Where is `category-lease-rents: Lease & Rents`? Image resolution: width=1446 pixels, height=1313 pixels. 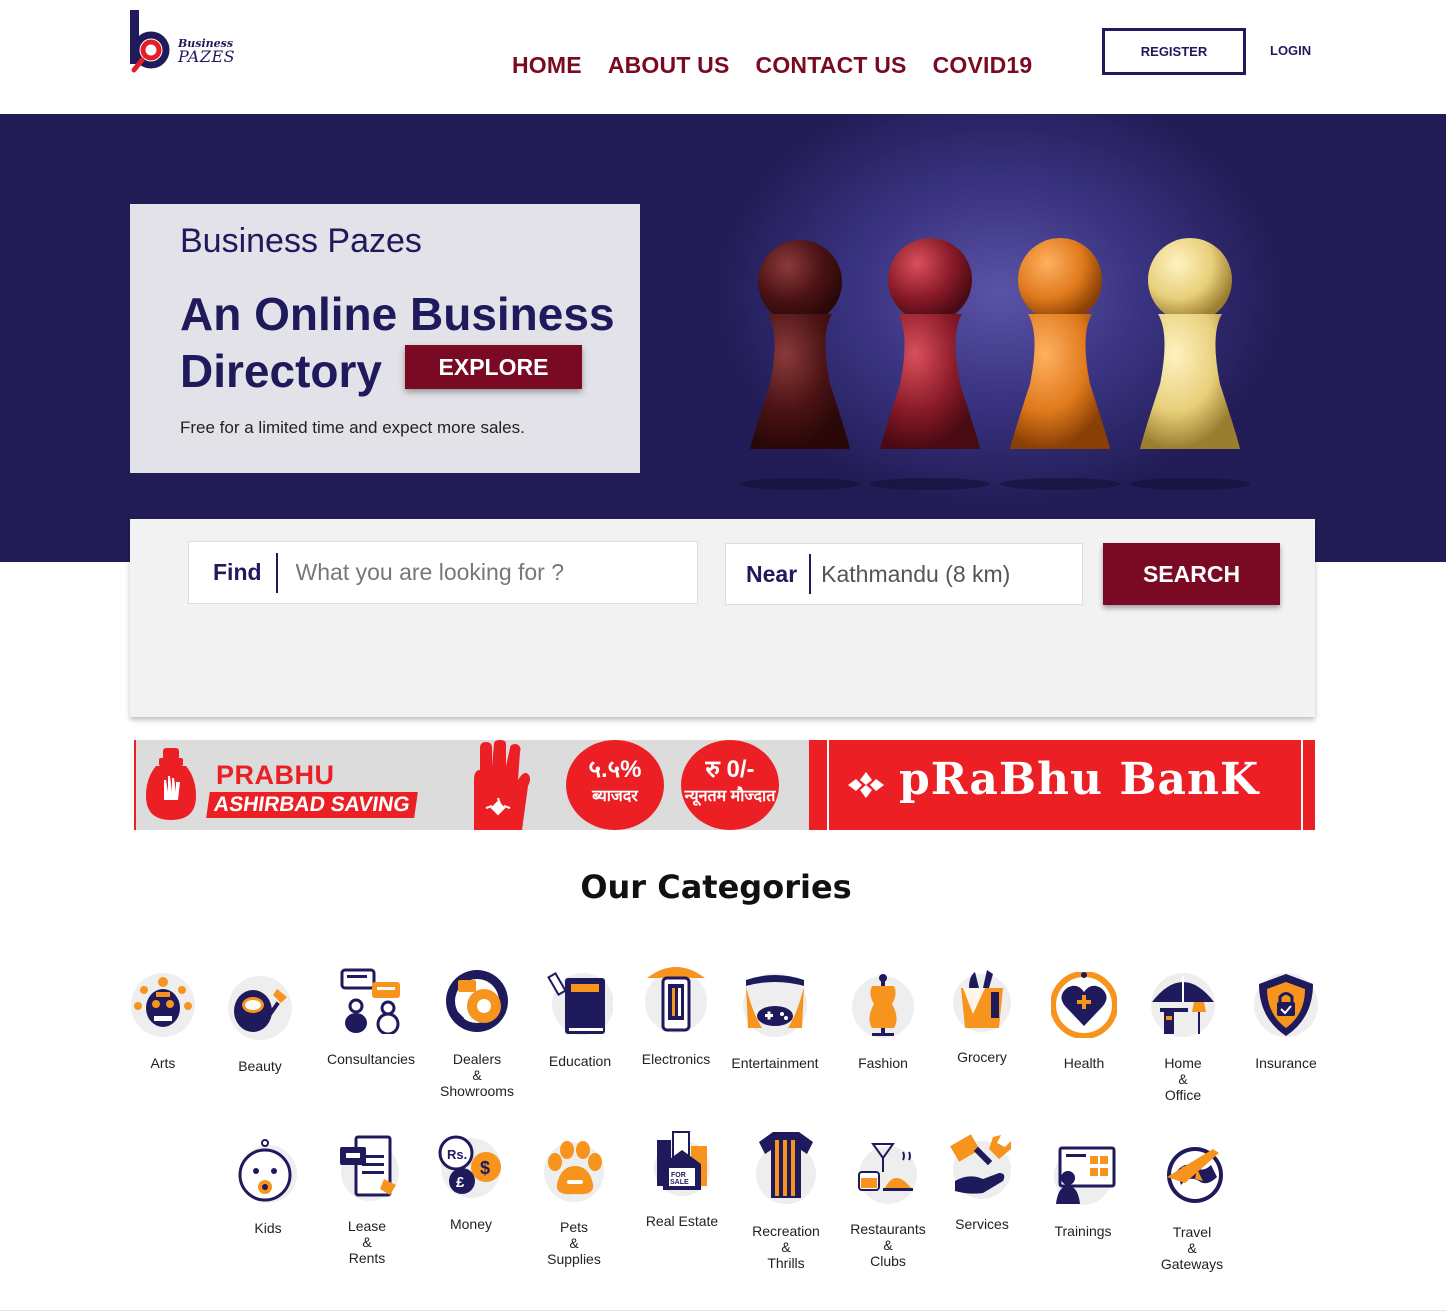 category-lease-rents: Lease & Rents is located at coordinates (367, 1200).